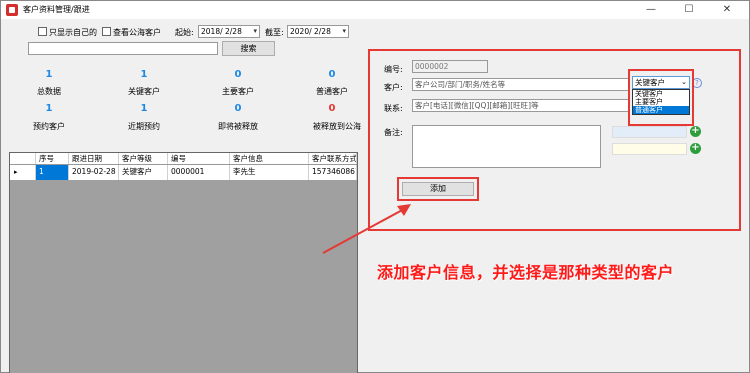  Describe the element at coordinates (144, 91) in the screenshot. I see `stat-key-label: 关键客户` at that location.